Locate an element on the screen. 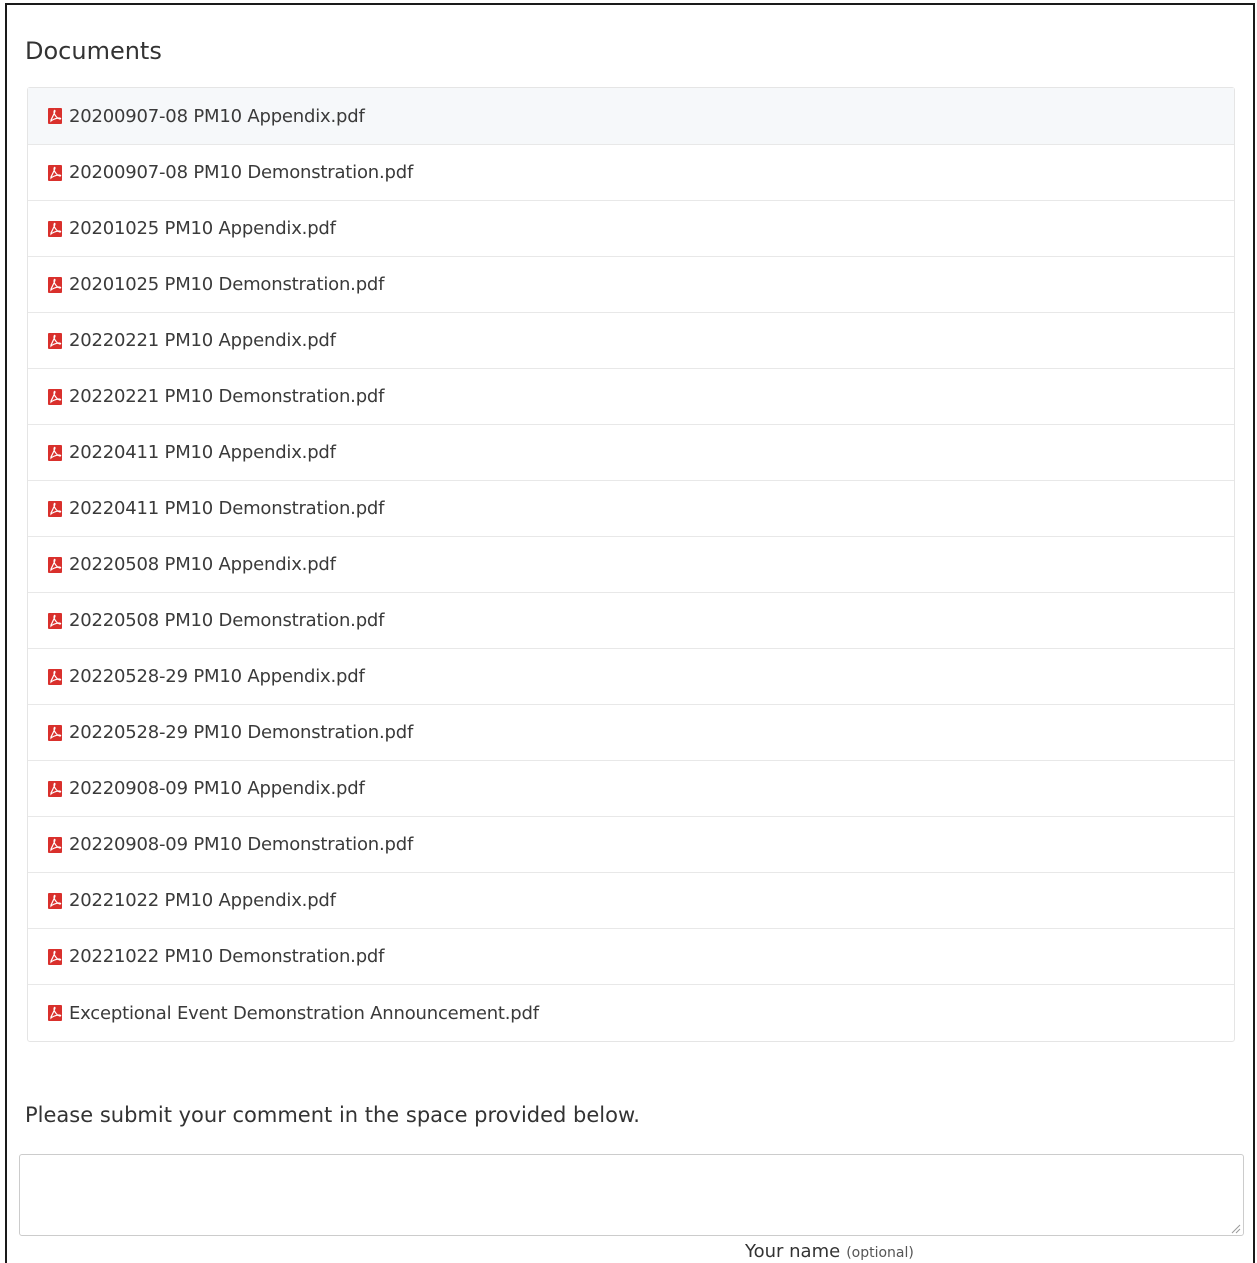  documents-heading: Documents is located at coordinates (93, 51).